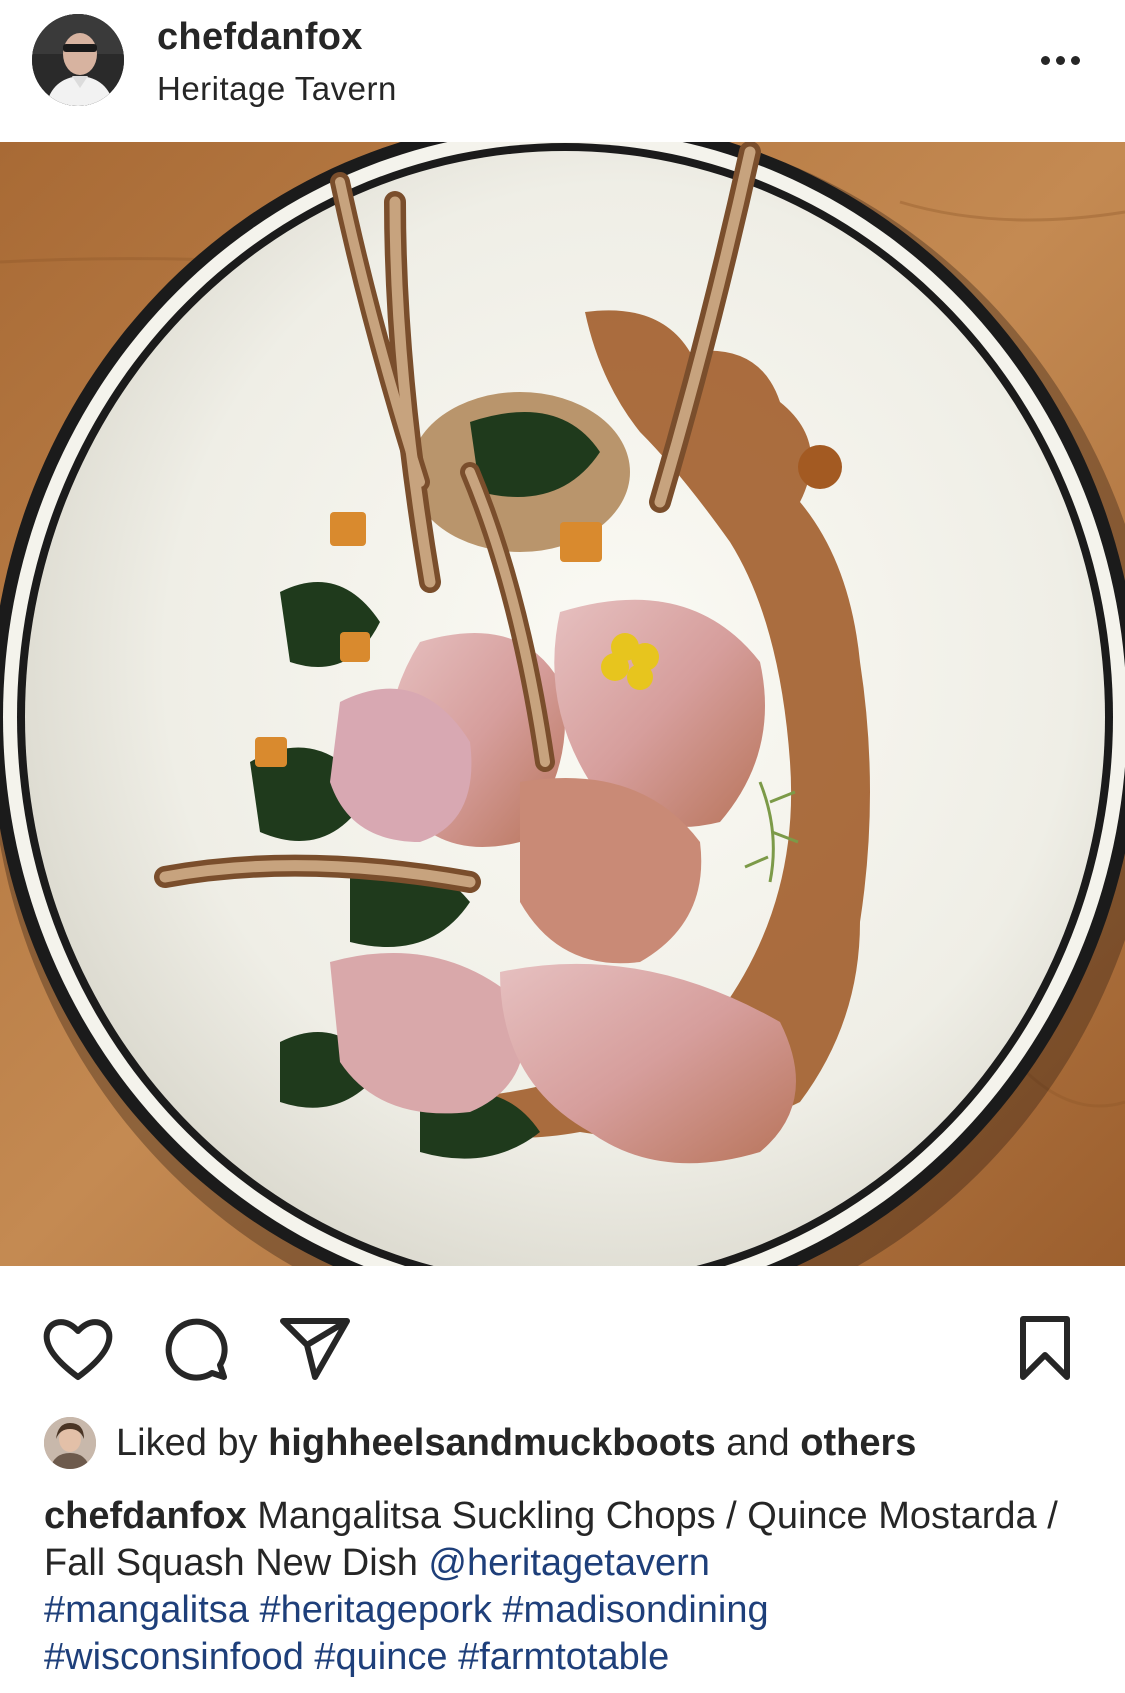 Image resolution: width=1125 pixels, height=1693 pixels. I want to click on likes-prefix: Liked by, so click(192, 1442).